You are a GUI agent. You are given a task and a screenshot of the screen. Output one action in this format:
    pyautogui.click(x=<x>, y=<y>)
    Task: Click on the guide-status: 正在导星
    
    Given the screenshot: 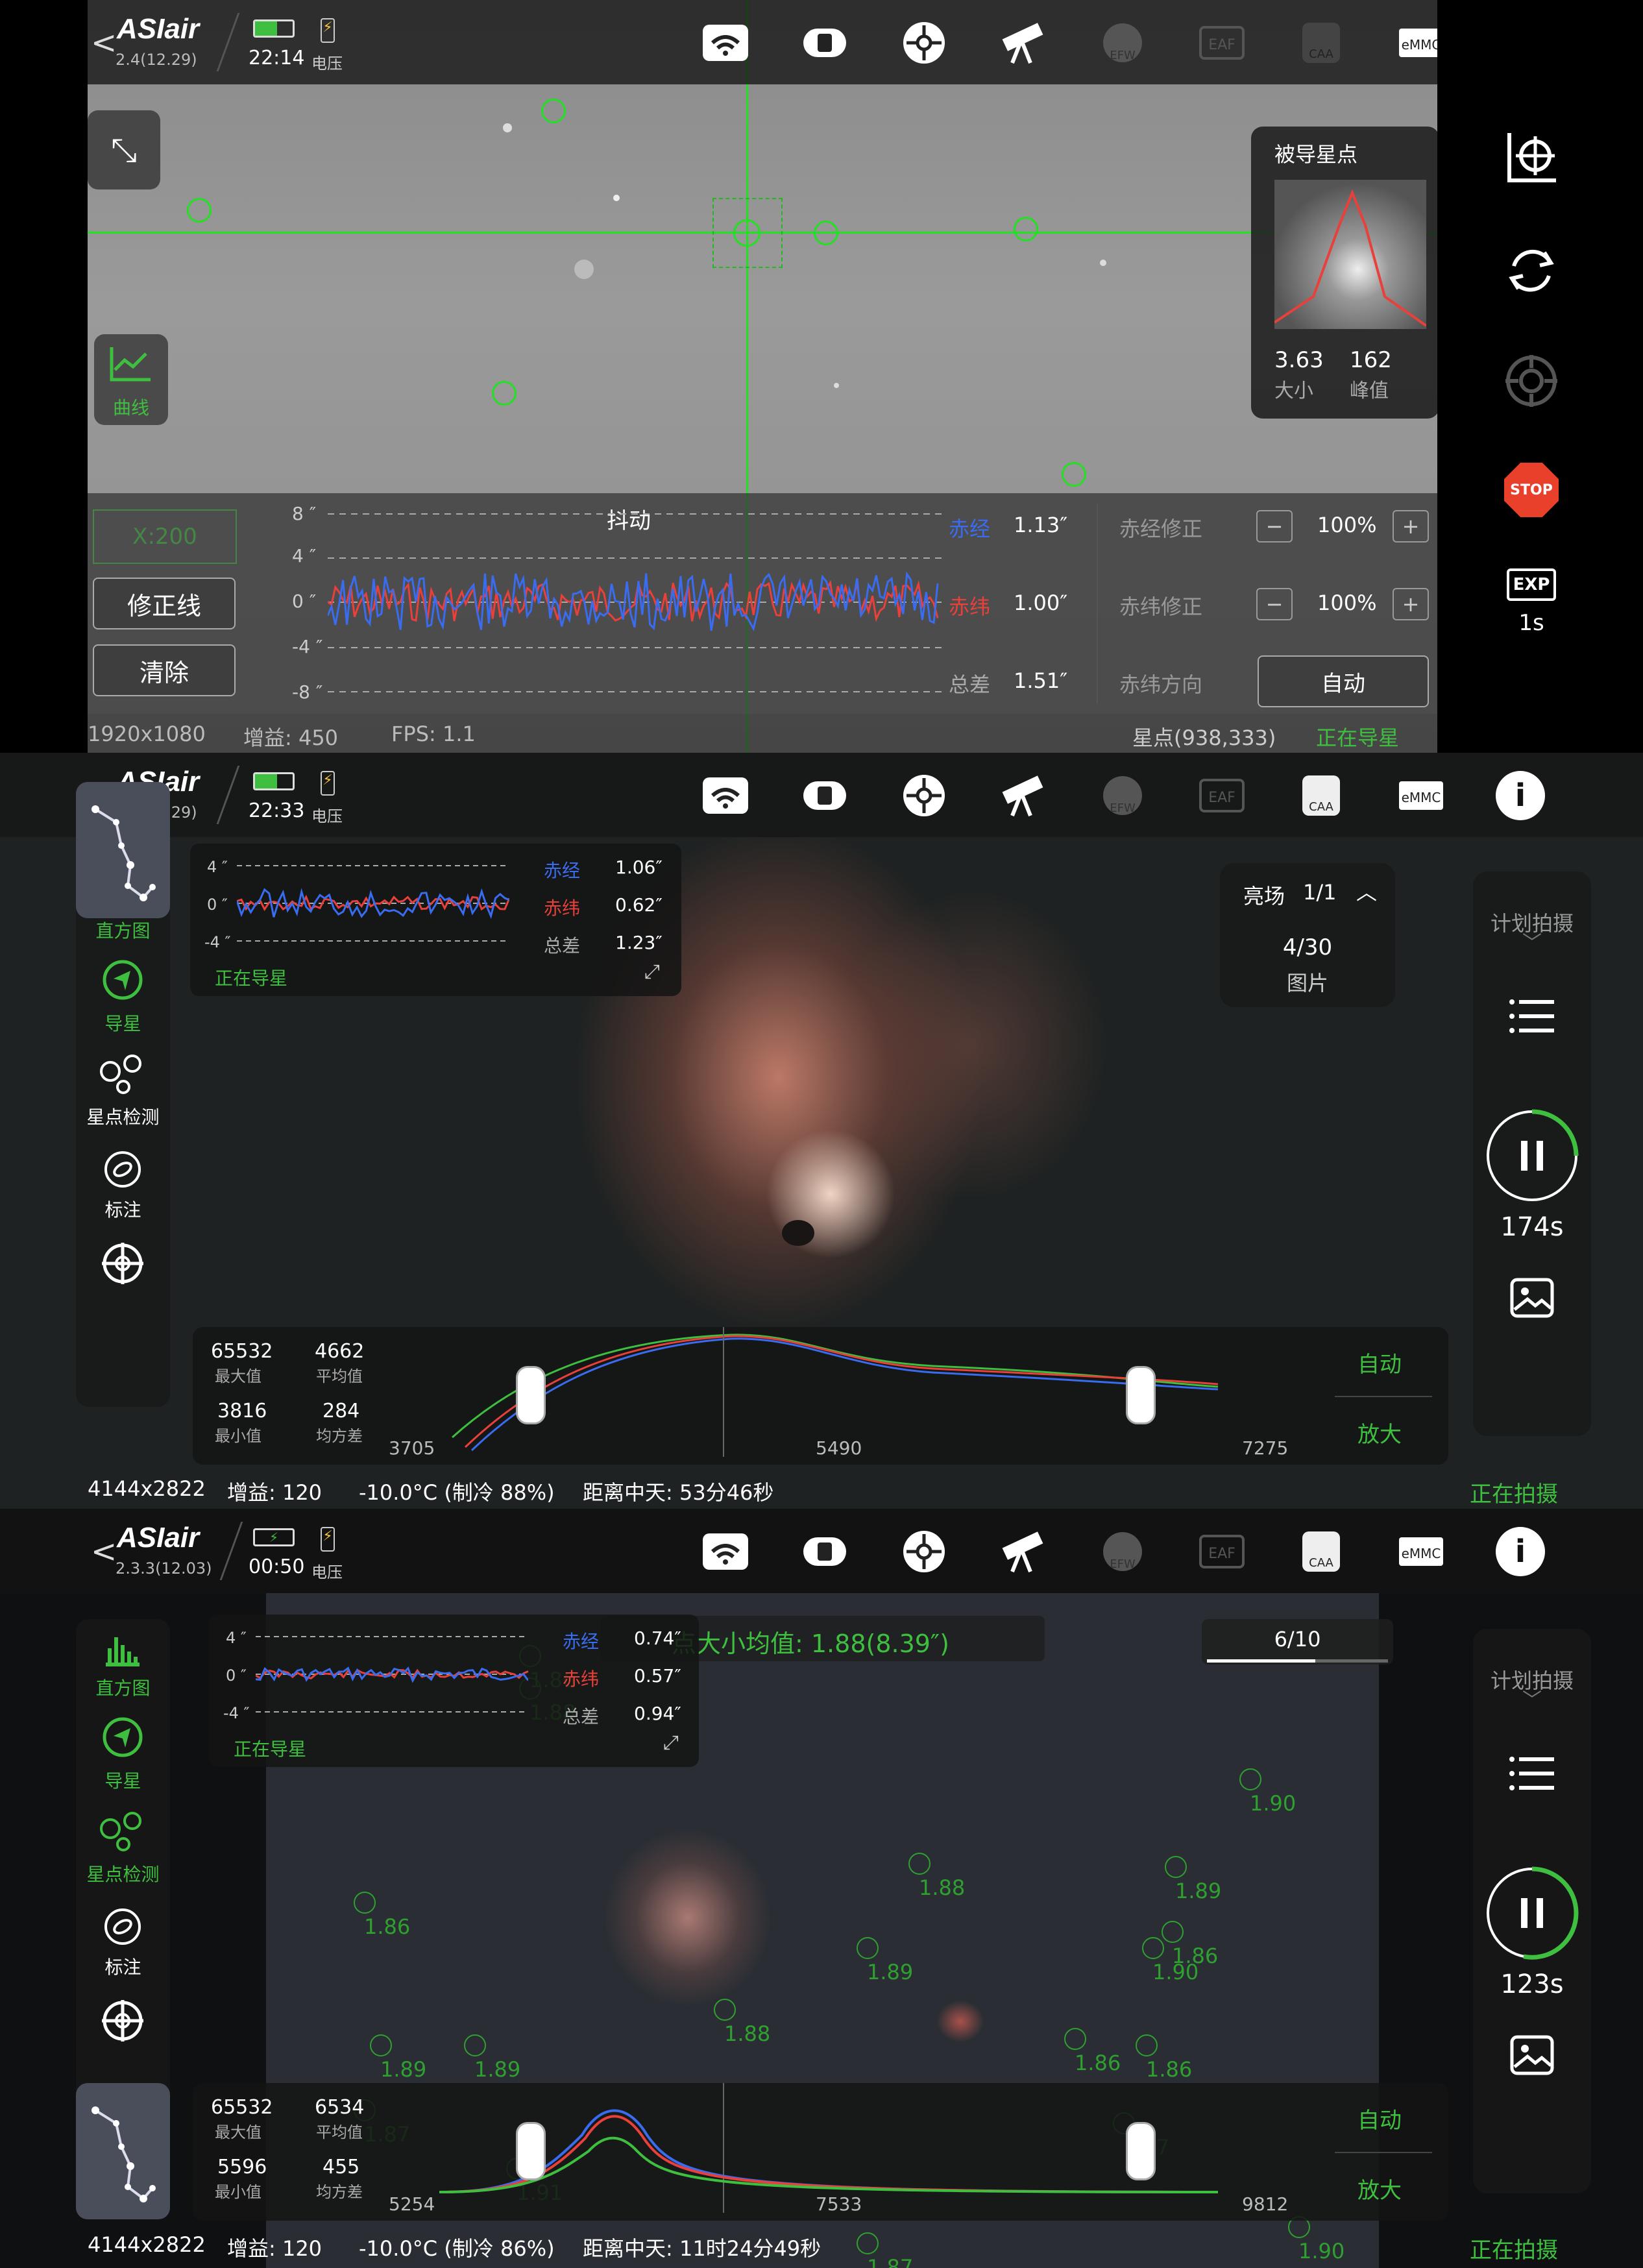 What is the action you would take?
    pyautogui.click(x=270, y=1749)
    